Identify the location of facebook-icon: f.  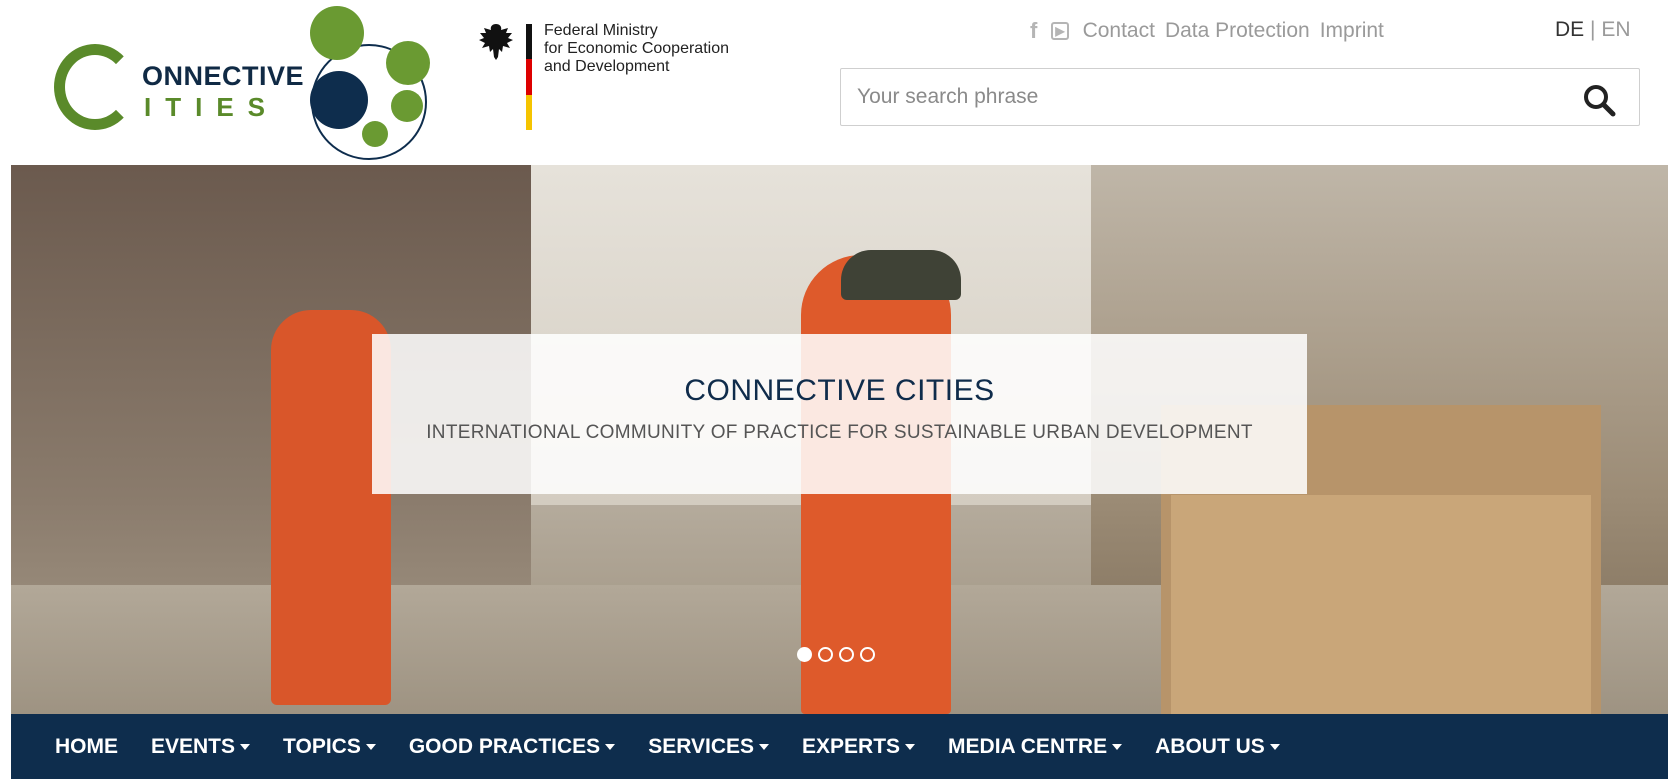
(1033, 31).